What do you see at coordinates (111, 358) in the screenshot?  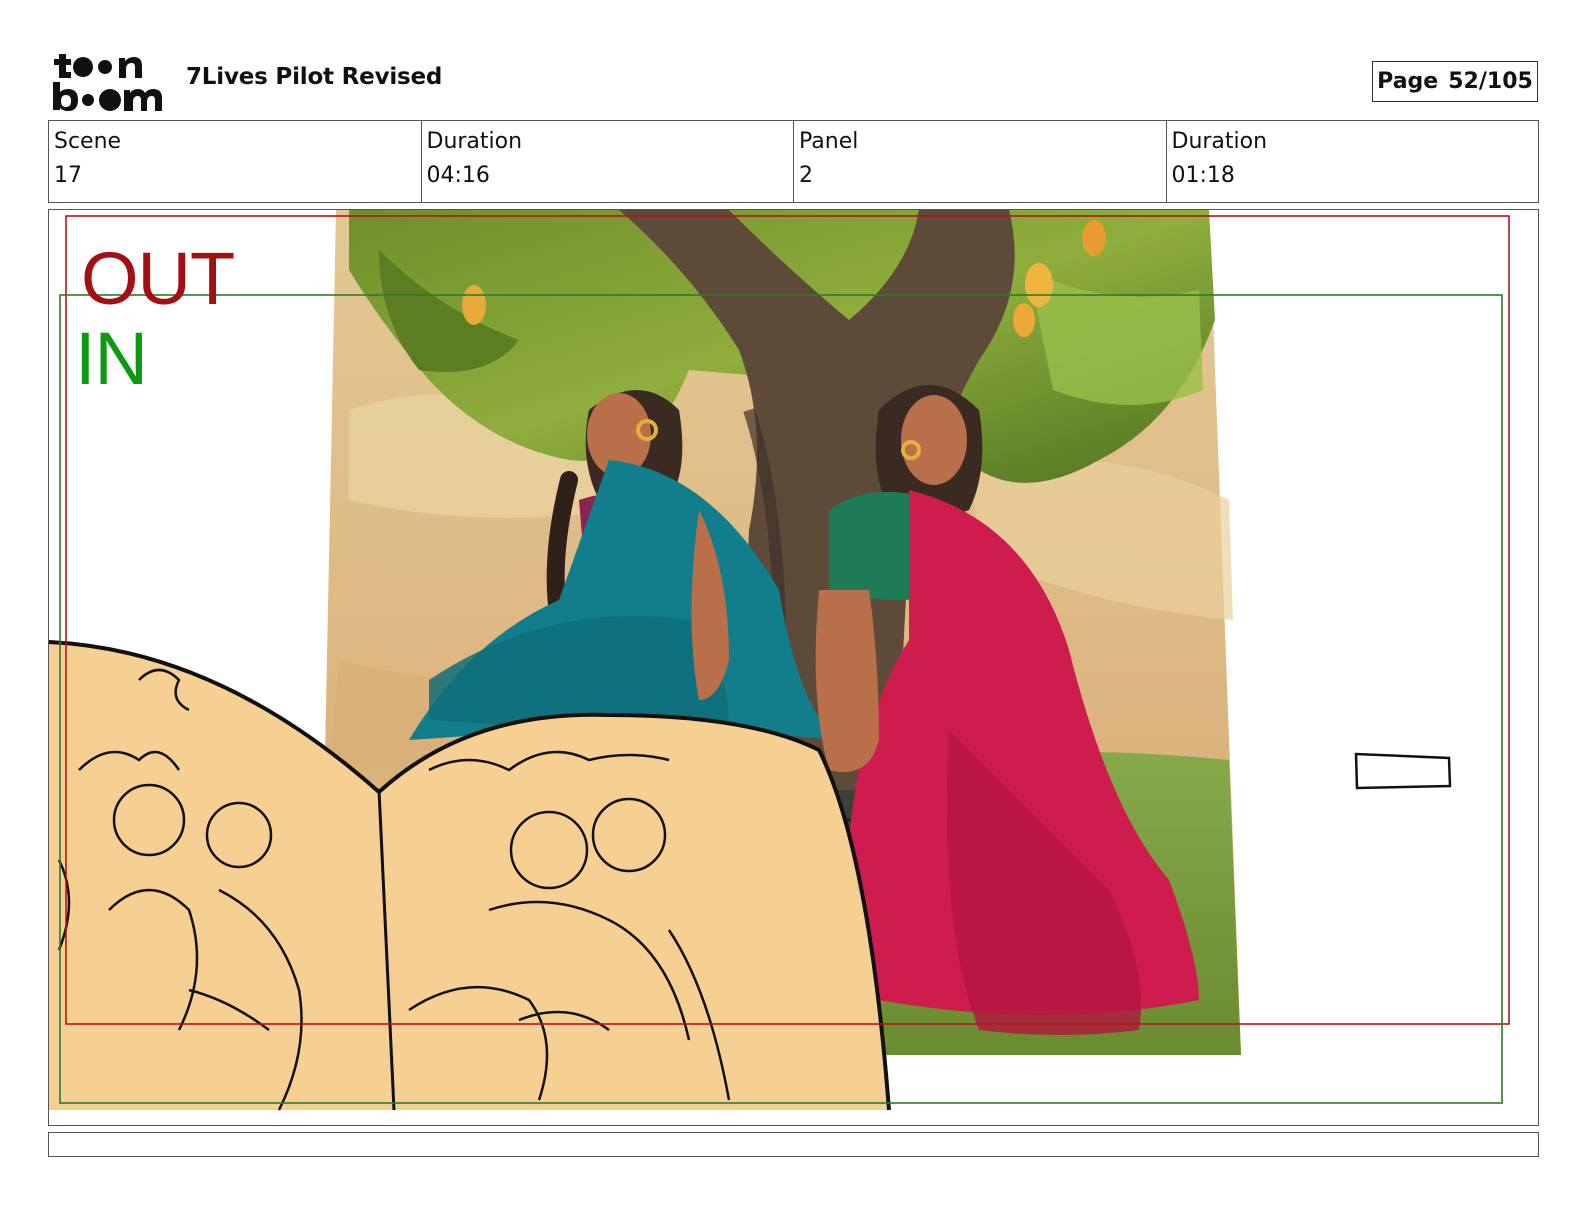 I see `in-frame-label: IN` at bounding box center [111, 358].